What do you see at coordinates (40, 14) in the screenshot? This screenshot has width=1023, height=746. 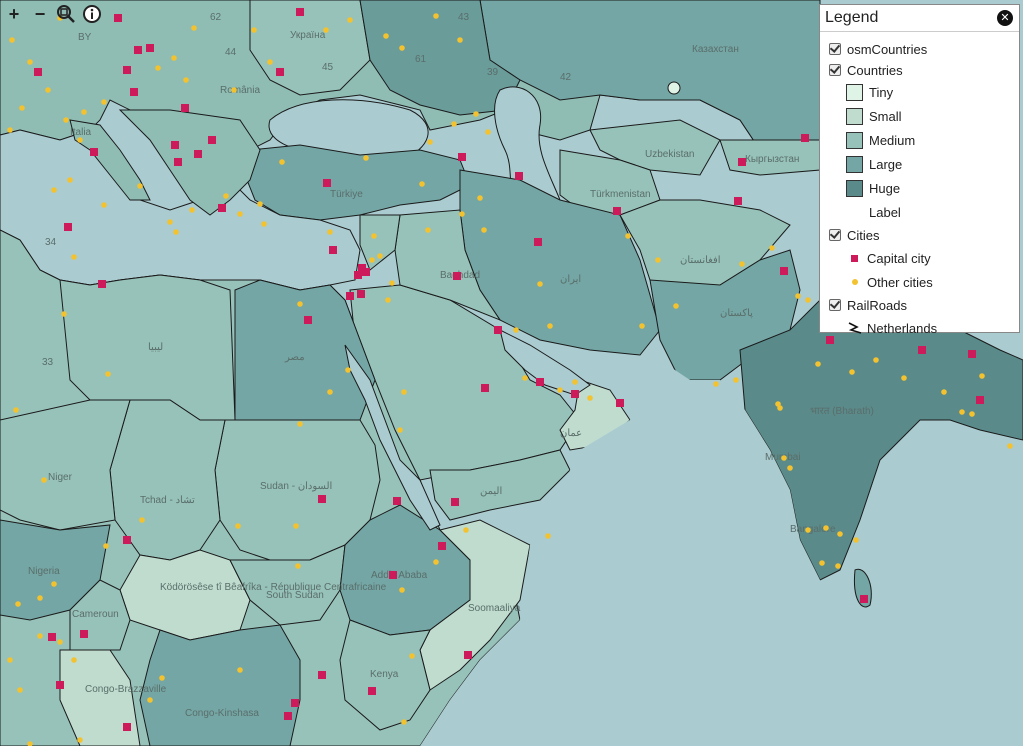 I see `zoom-out-button: −` at bounding box center [40, 14].